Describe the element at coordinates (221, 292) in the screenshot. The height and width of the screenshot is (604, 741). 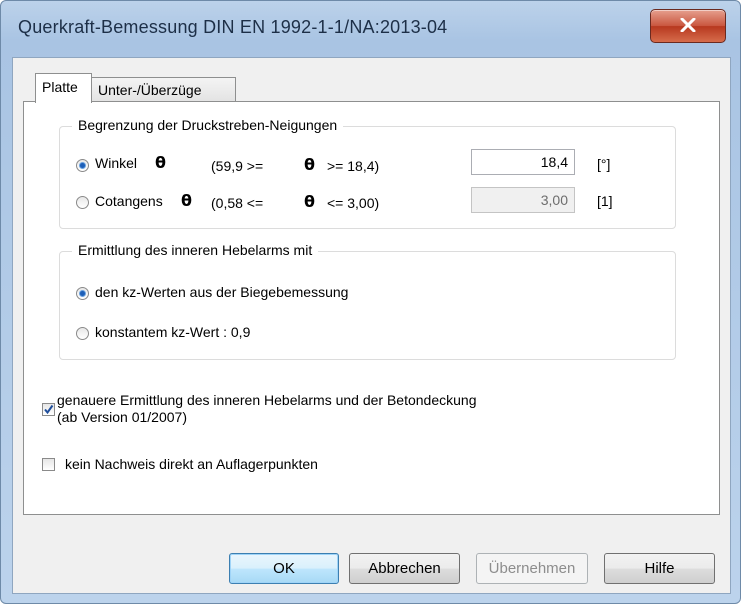
I see `kz-biegebemessung-label: den kz-Werten aus der Biegebemessung` at that location.